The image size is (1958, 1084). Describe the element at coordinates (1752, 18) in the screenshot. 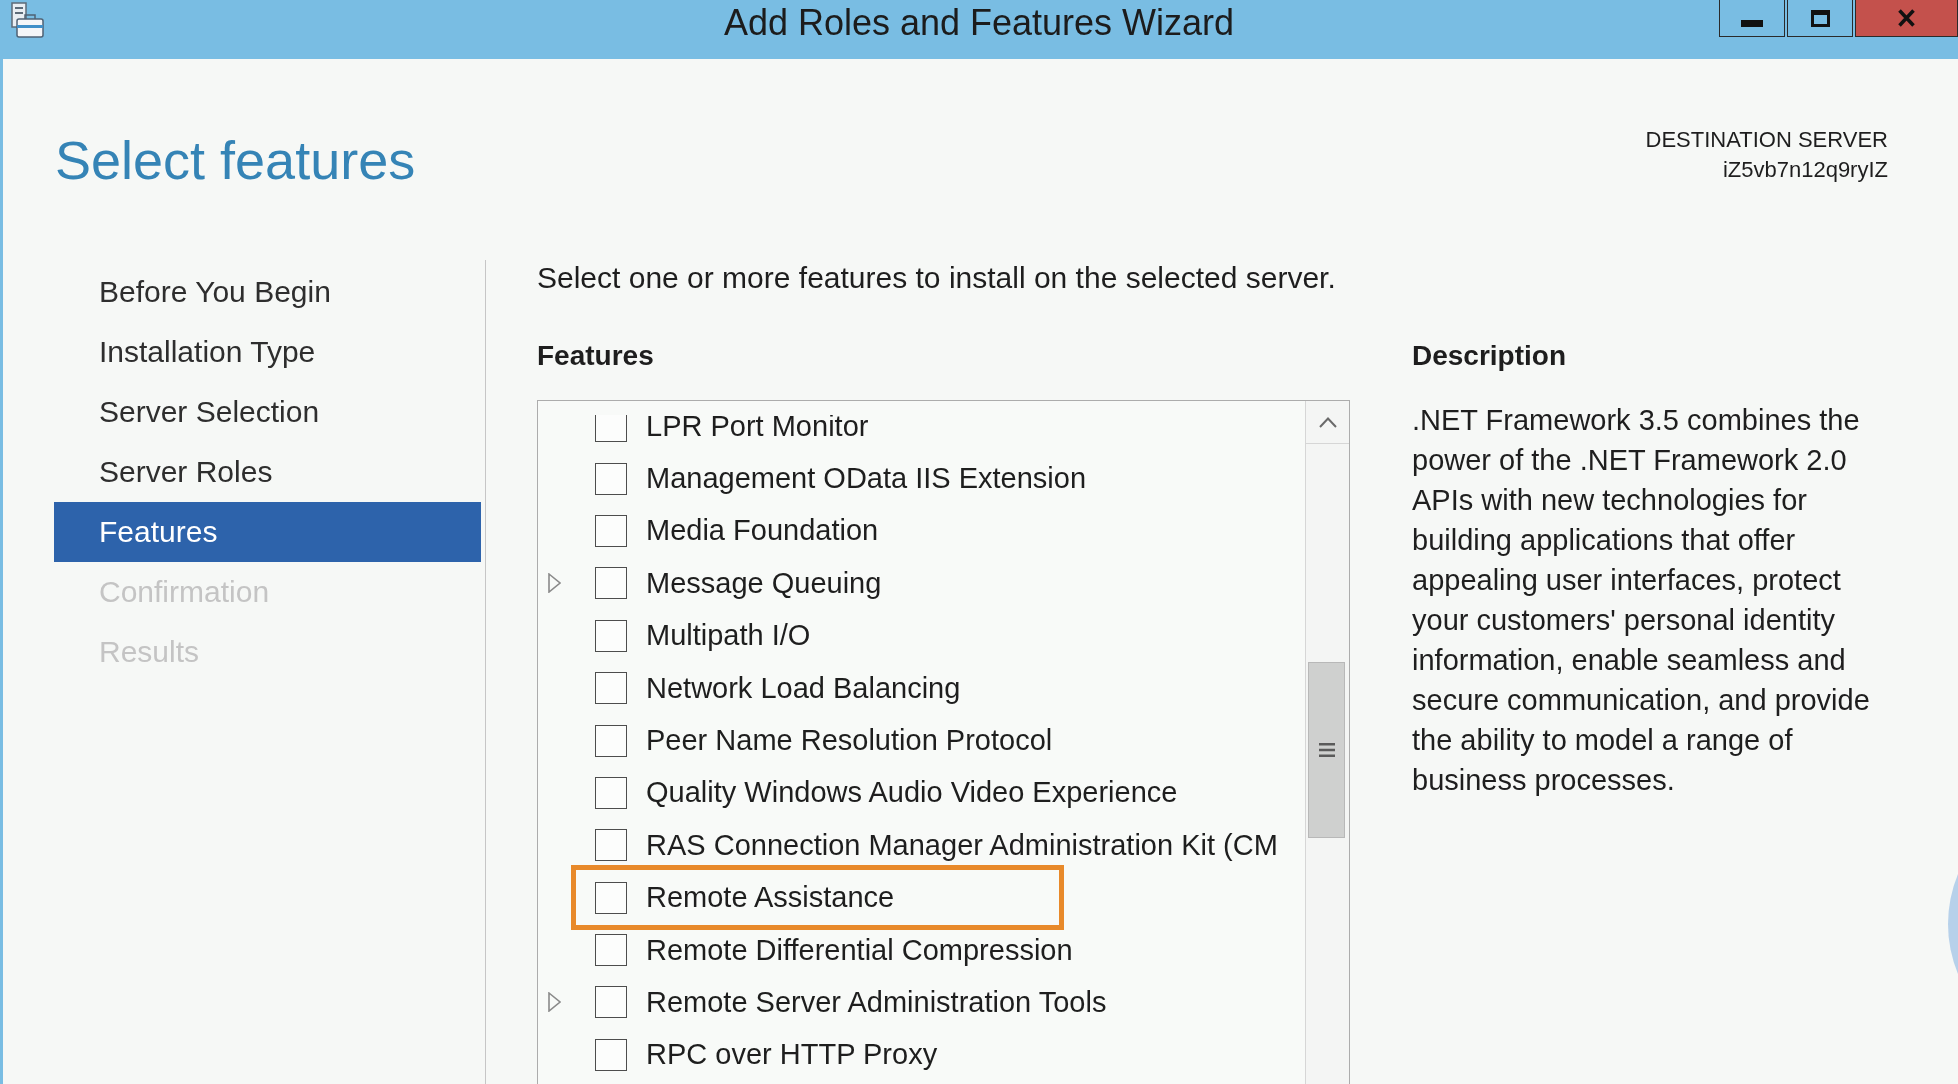

I see `minimize-button` at that location.